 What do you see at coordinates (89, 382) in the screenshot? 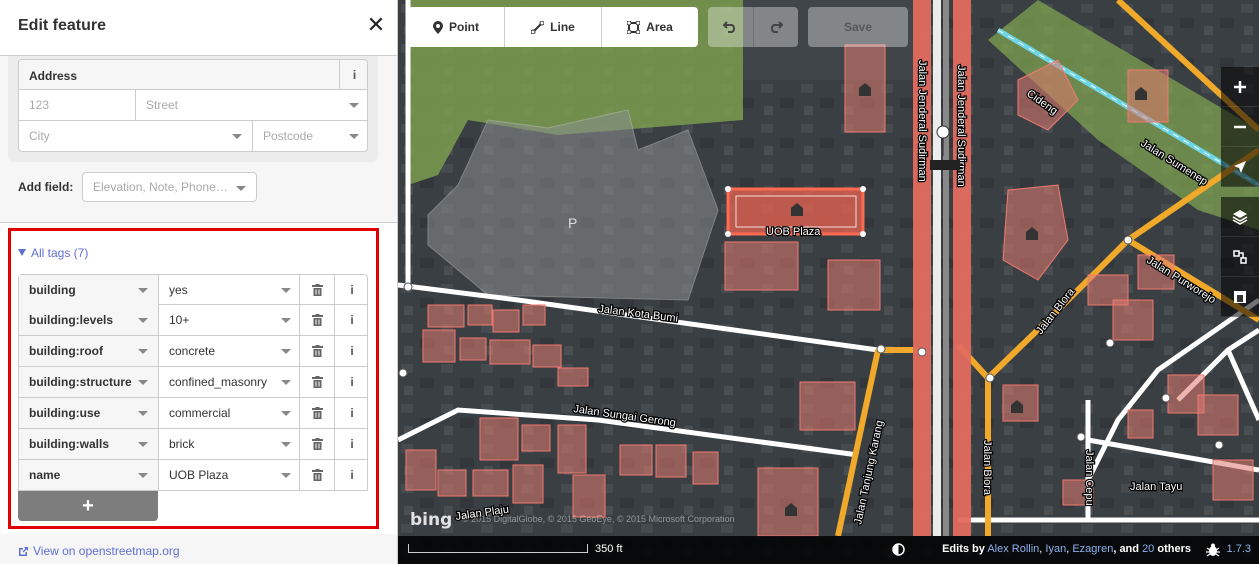
I see `tag-key-input: building:structure` at bounding box center [89, 382].